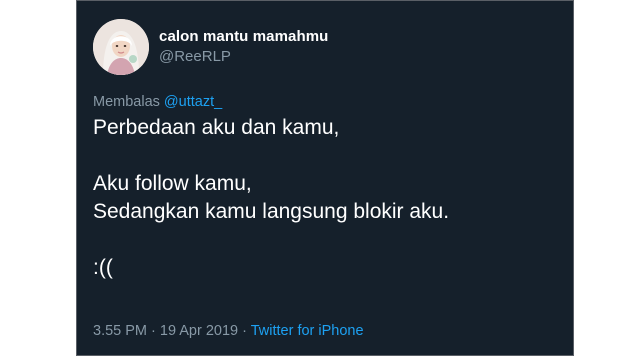 The height and width of the screenshot is (360, 640). I want to click on reply-mention-link: @uttazt_, so click(193, 102).